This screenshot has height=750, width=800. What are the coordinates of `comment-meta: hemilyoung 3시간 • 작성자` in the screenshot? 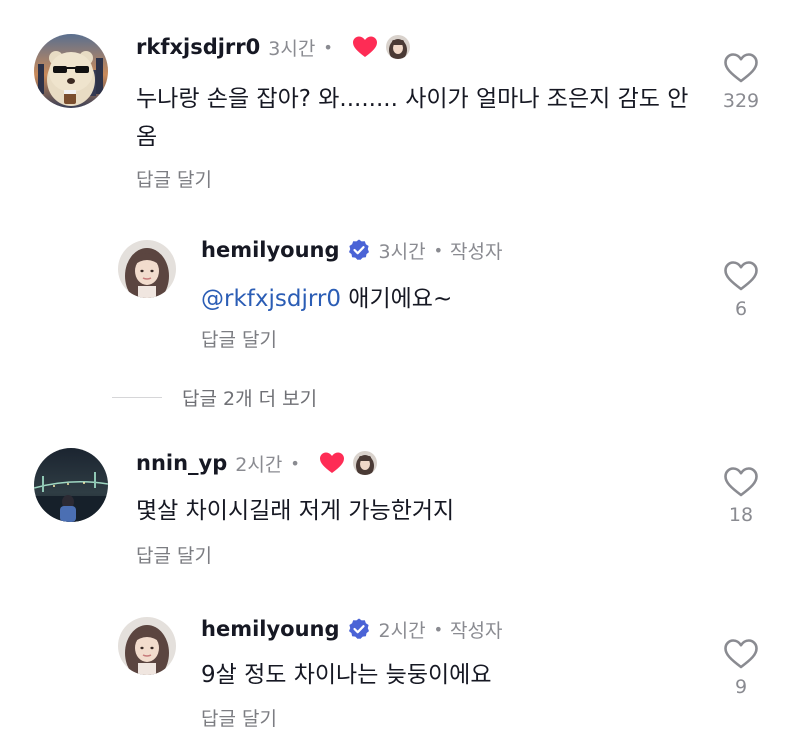 It's located at (351, 250).